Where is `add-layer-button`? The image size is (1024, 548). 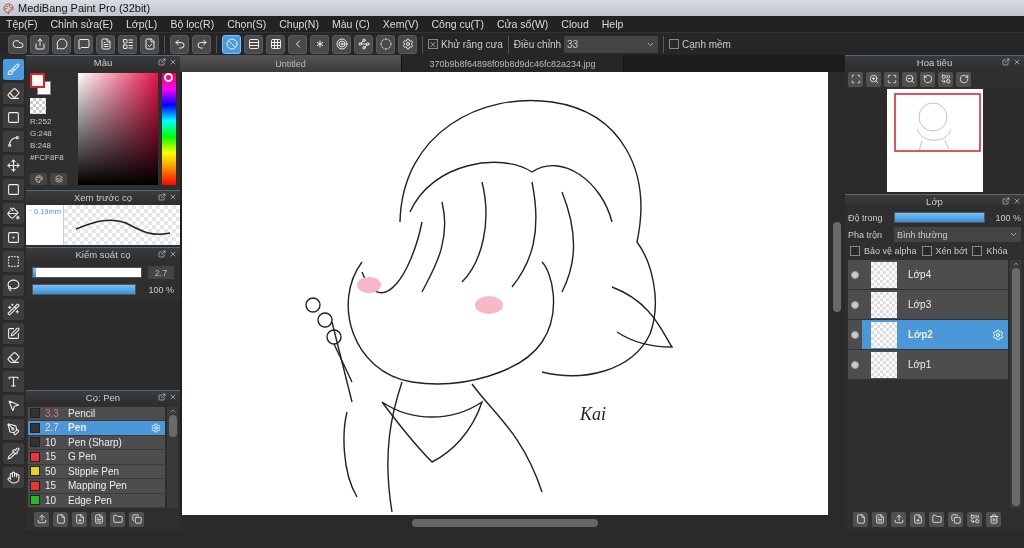 add-layer-button is located at coordinates (917, 519).